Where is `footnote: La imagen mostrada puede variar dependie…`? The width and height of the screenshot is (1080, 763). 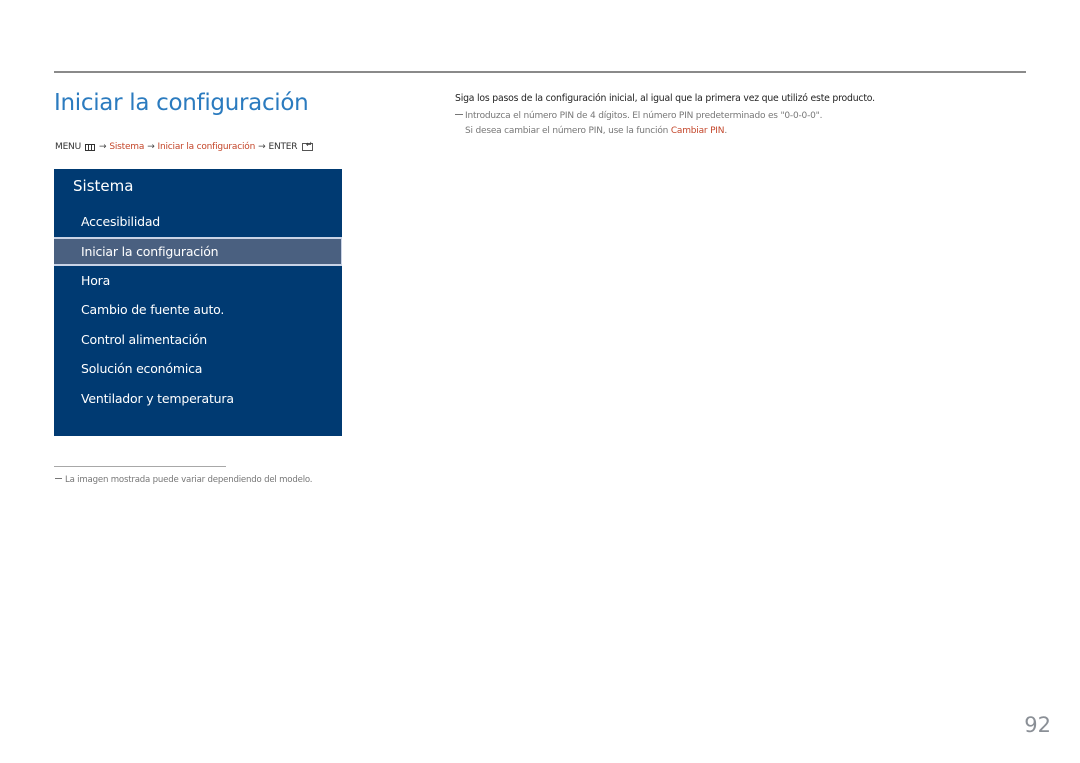
footnote: La imagen mostrada puede variar dependie… is located at coordinates (184, 480).